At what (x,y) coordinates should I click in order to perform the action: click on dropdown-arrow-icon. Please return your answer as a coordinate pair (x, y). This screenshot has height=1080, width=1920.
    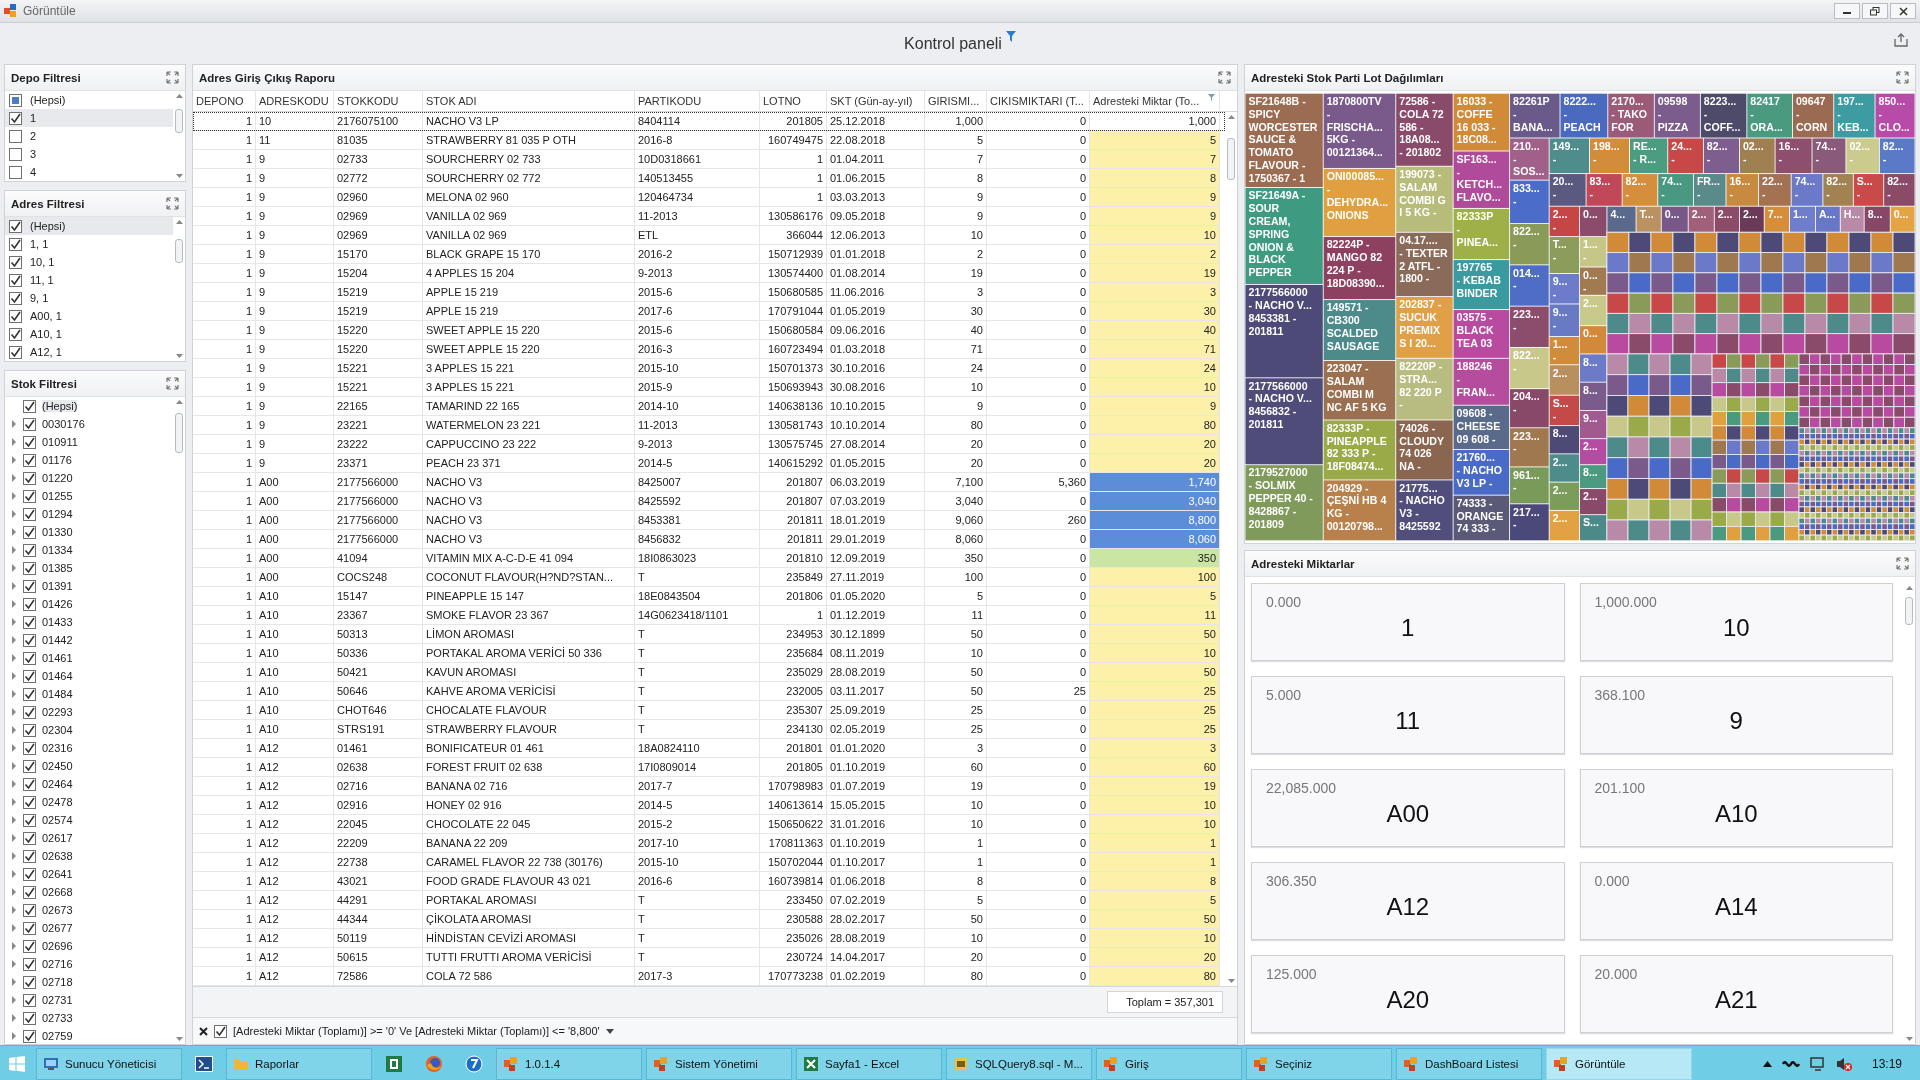
    Looking at the image, I should click on (609, 1031).